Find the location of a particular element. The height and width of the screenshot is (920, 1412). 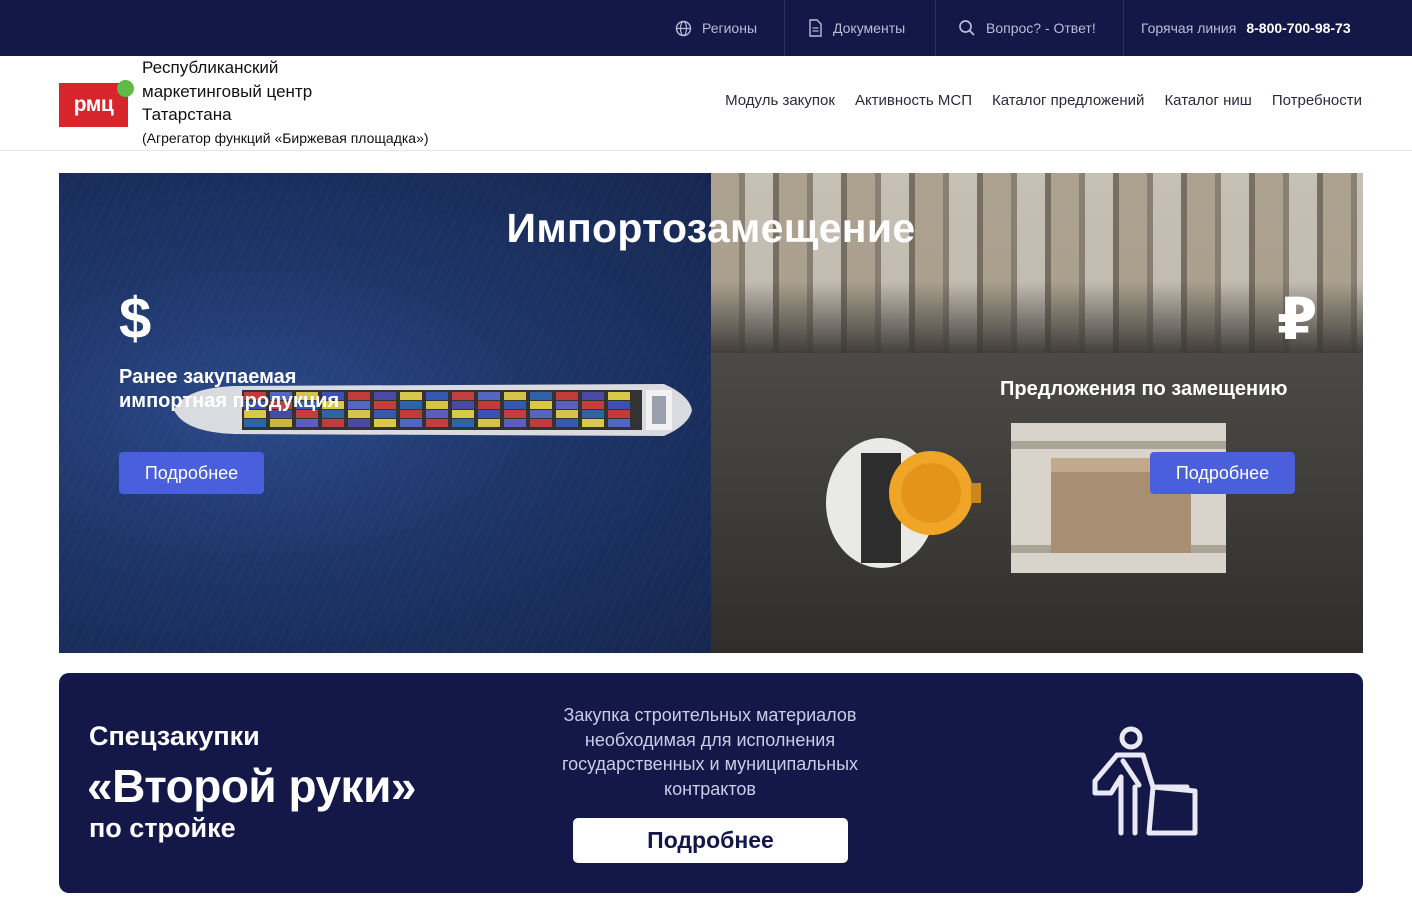

nav-needs: Потребности is located at coordinates (1317, 100).